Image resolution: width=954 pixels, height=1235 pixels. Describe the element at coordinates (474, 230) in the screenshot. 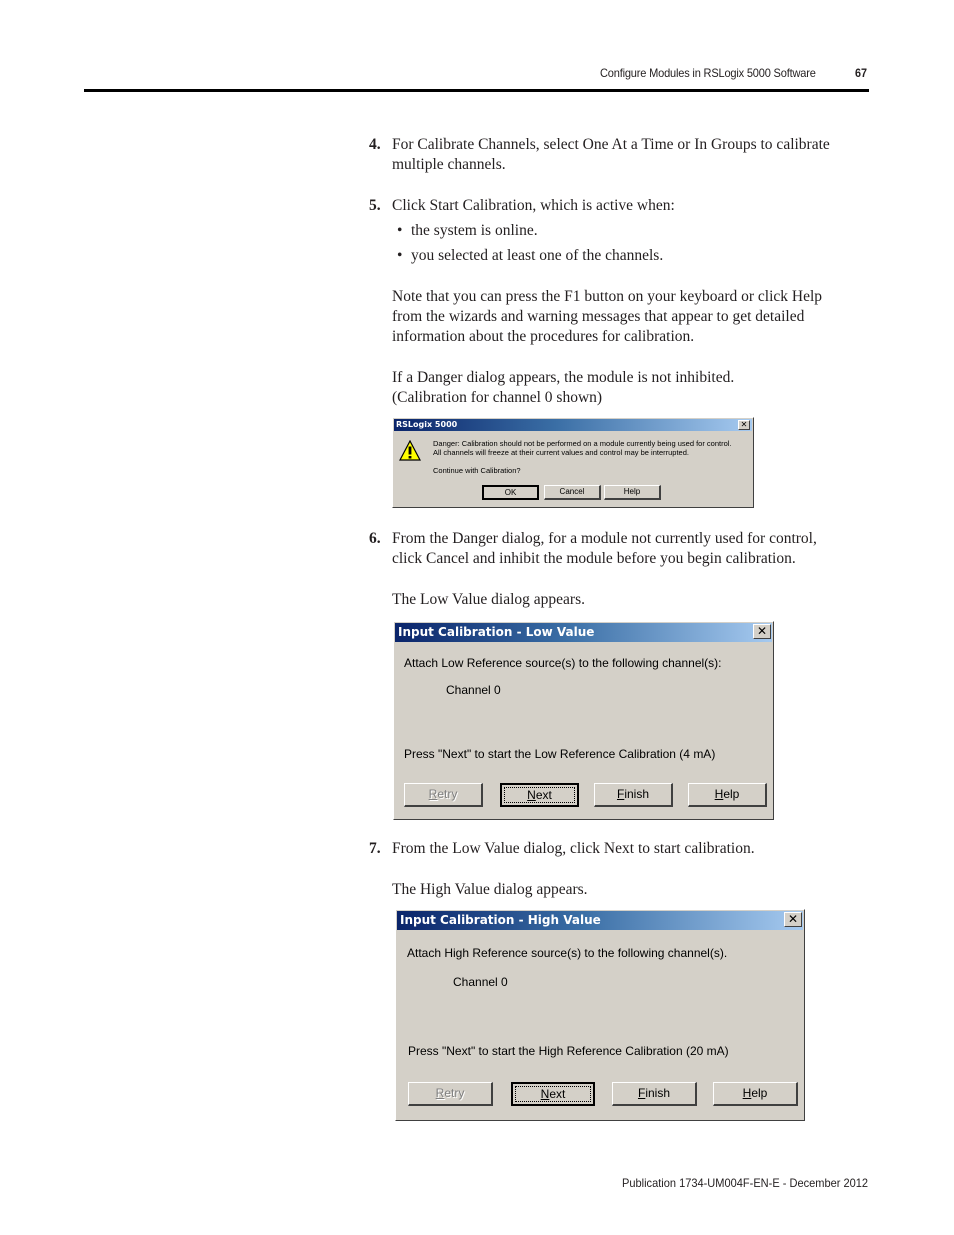

I see `bullet-item: the system is online.` at that location.